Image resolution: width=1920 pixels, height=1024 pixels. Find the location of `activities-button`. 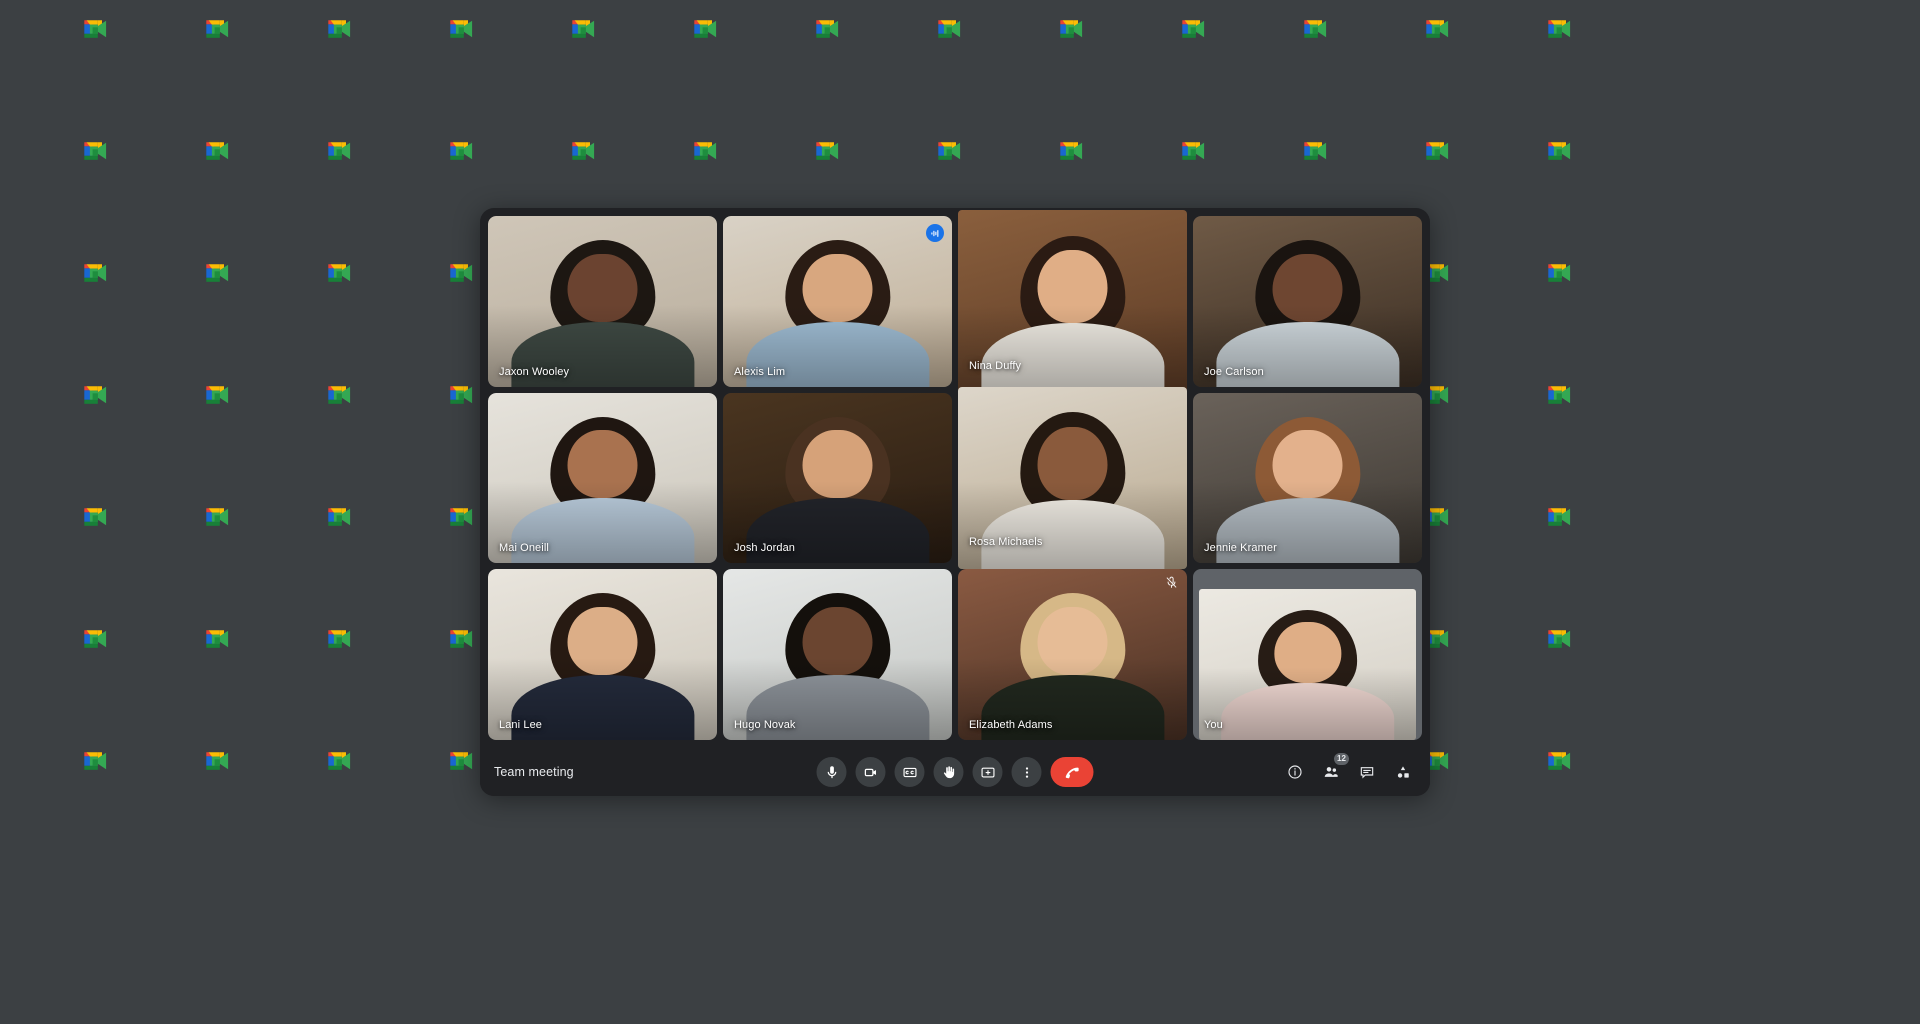

activities-button is located at coordinates (1403, 772).